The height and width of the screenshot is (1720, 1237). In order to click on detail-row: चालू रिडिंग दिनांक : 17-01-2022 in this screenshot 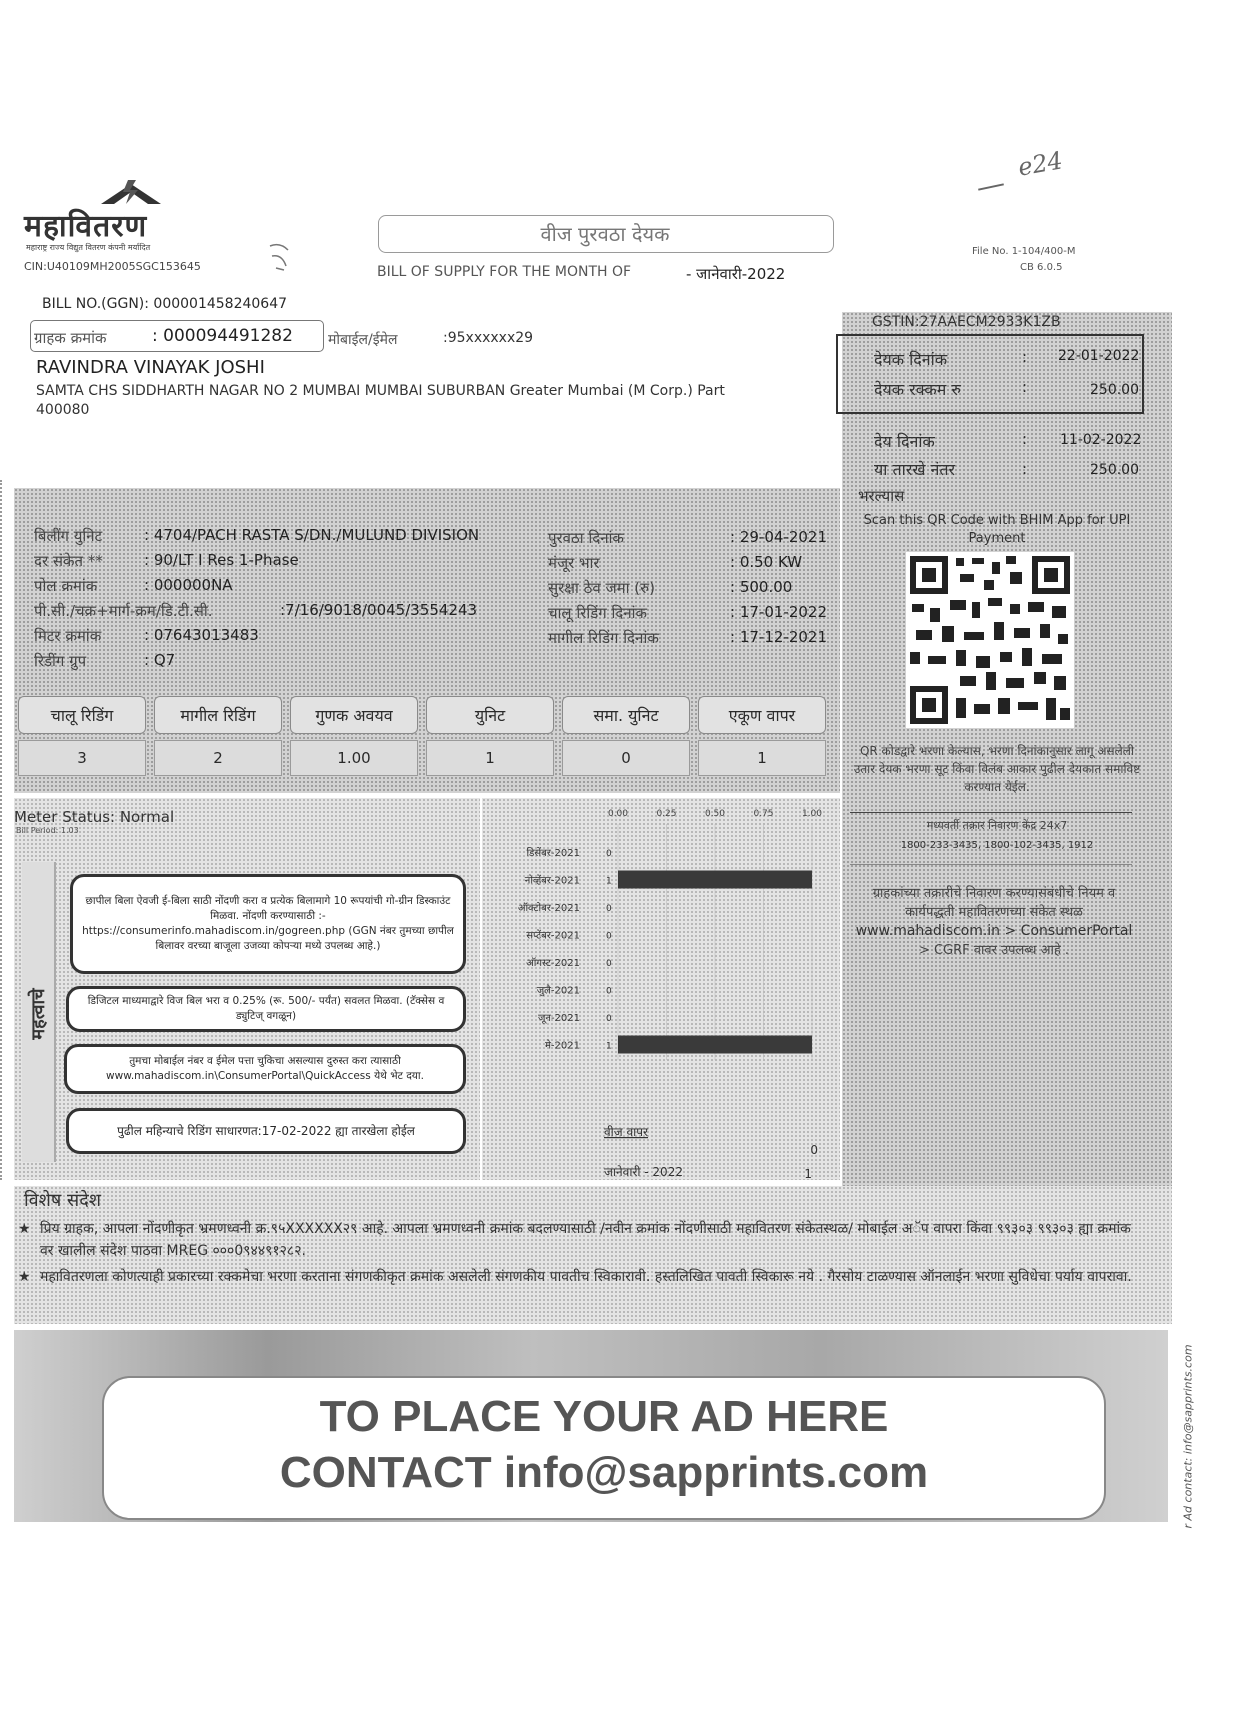, I will do `click(693, 615)`.